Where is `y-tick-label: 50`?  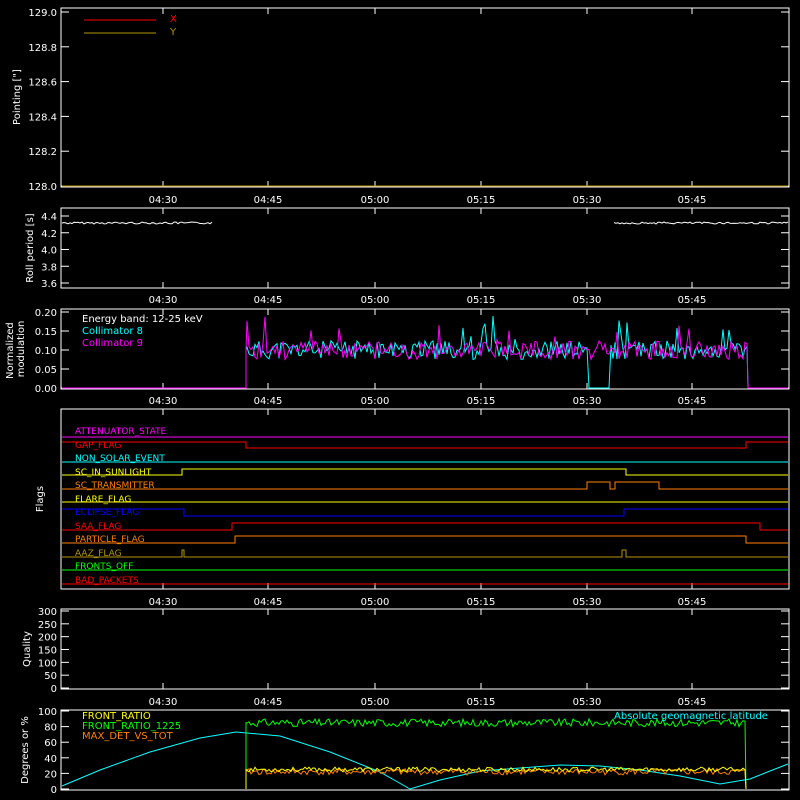
y-tick-label: 50 is located at coordinates (50, 676).